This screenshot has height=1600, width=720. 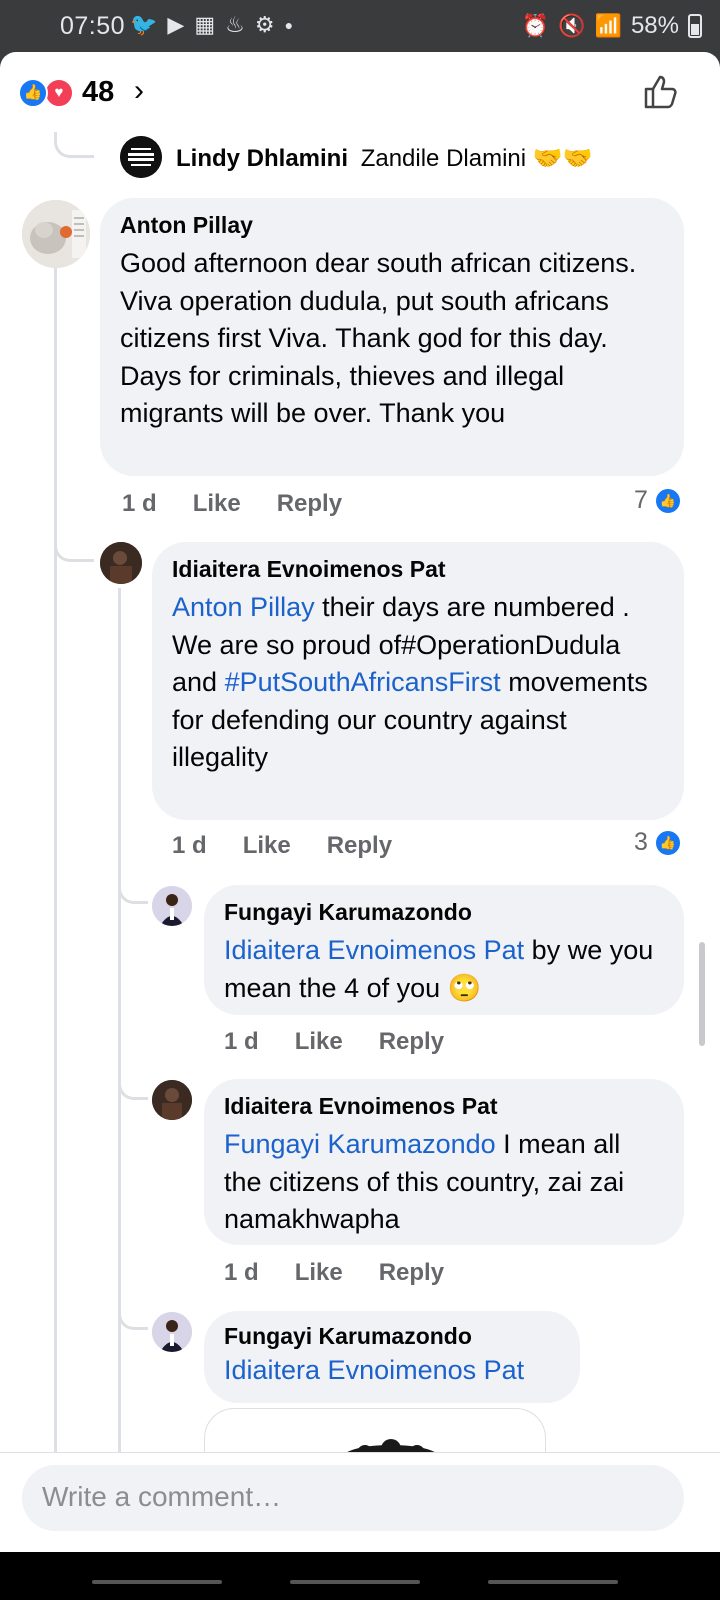 I want to click on twitter-icon: 🐦, so click(x=144, y=24).